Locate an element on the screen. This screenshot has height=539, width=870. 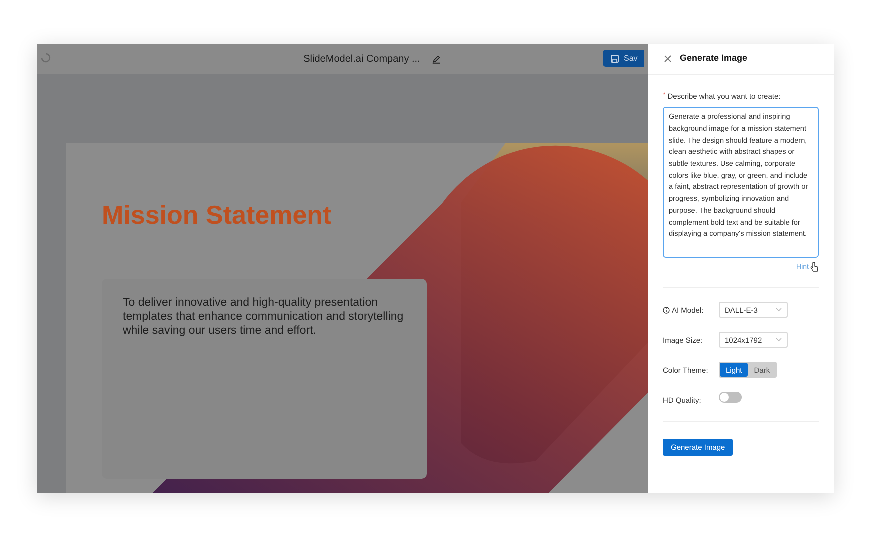
slide-title: Mission Statement is located at coordinates (217, 215).